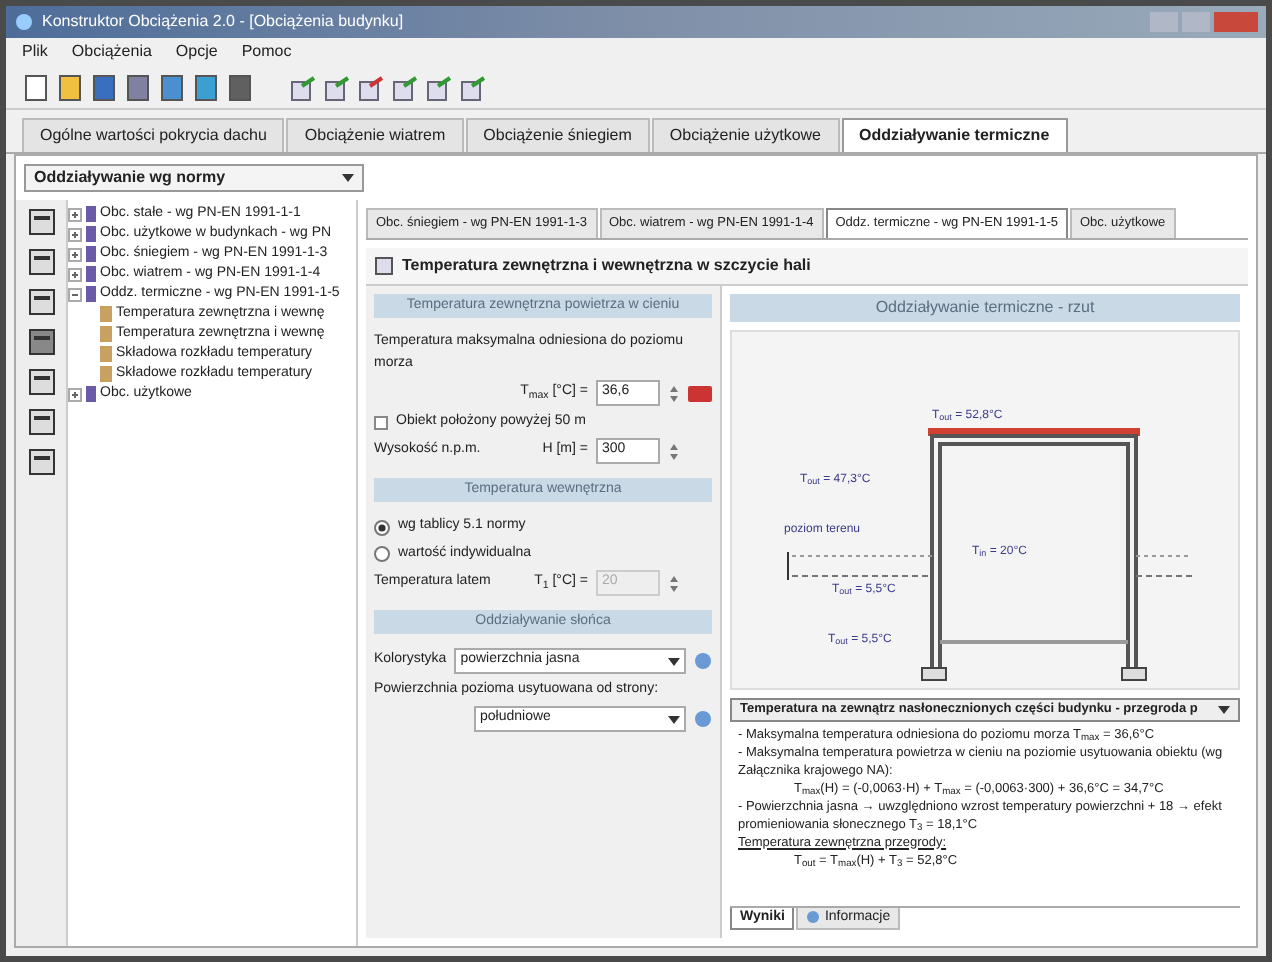 This screenshot has width=1272, height=962. I want to click on menu-item: Opcje, so click(196, 52).